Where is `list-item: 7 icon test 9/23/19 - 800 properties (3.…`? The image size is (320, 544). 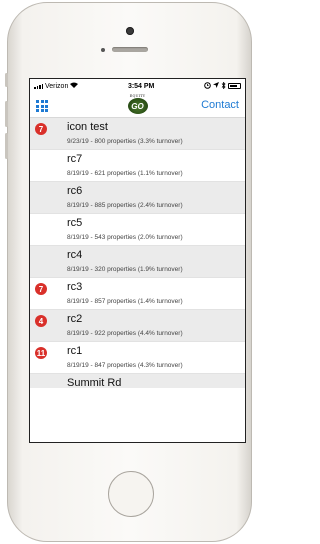
list-item: 7 icon test 9/23/19 - 800 properties (3.… is located at coordinates (137, 134).